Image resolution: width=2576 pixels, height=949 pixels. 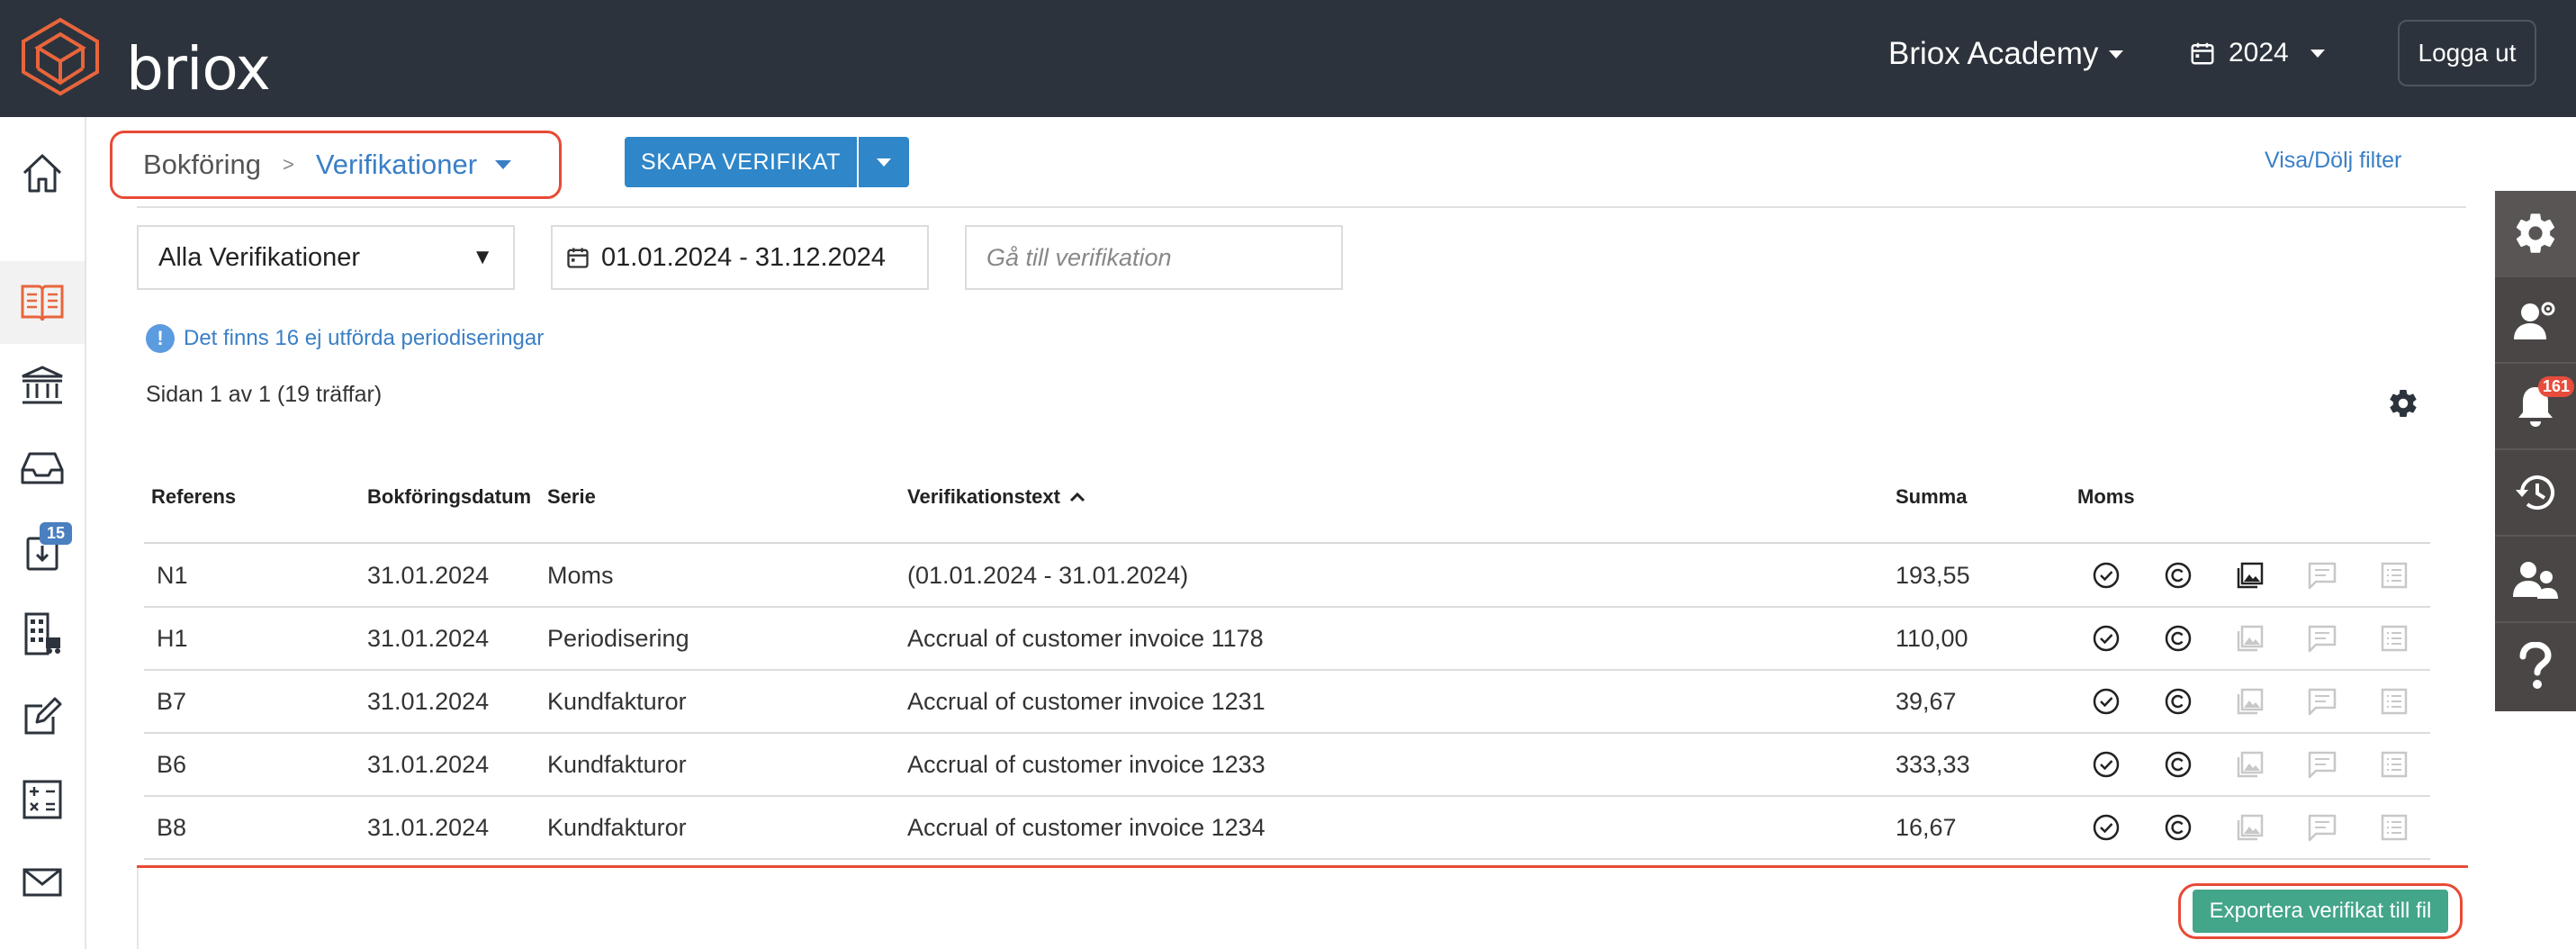 What do you see at coordinates (1086, 701) in the screenshot?
I see `cell-text: Accrual of customer invoice 1231` at bounding box center [1086, 701].